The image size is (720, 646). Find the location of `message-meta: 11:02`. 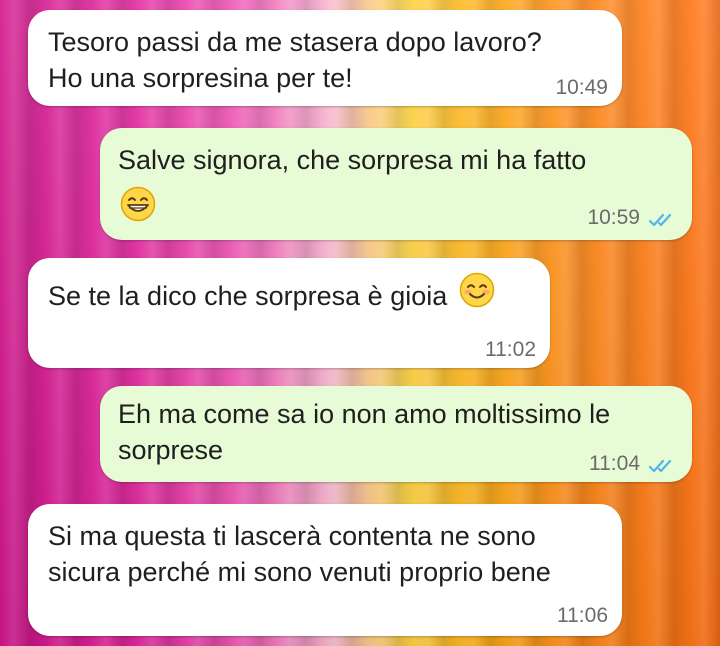

message-meta: 11:02 is located at coordinates (510, 350).